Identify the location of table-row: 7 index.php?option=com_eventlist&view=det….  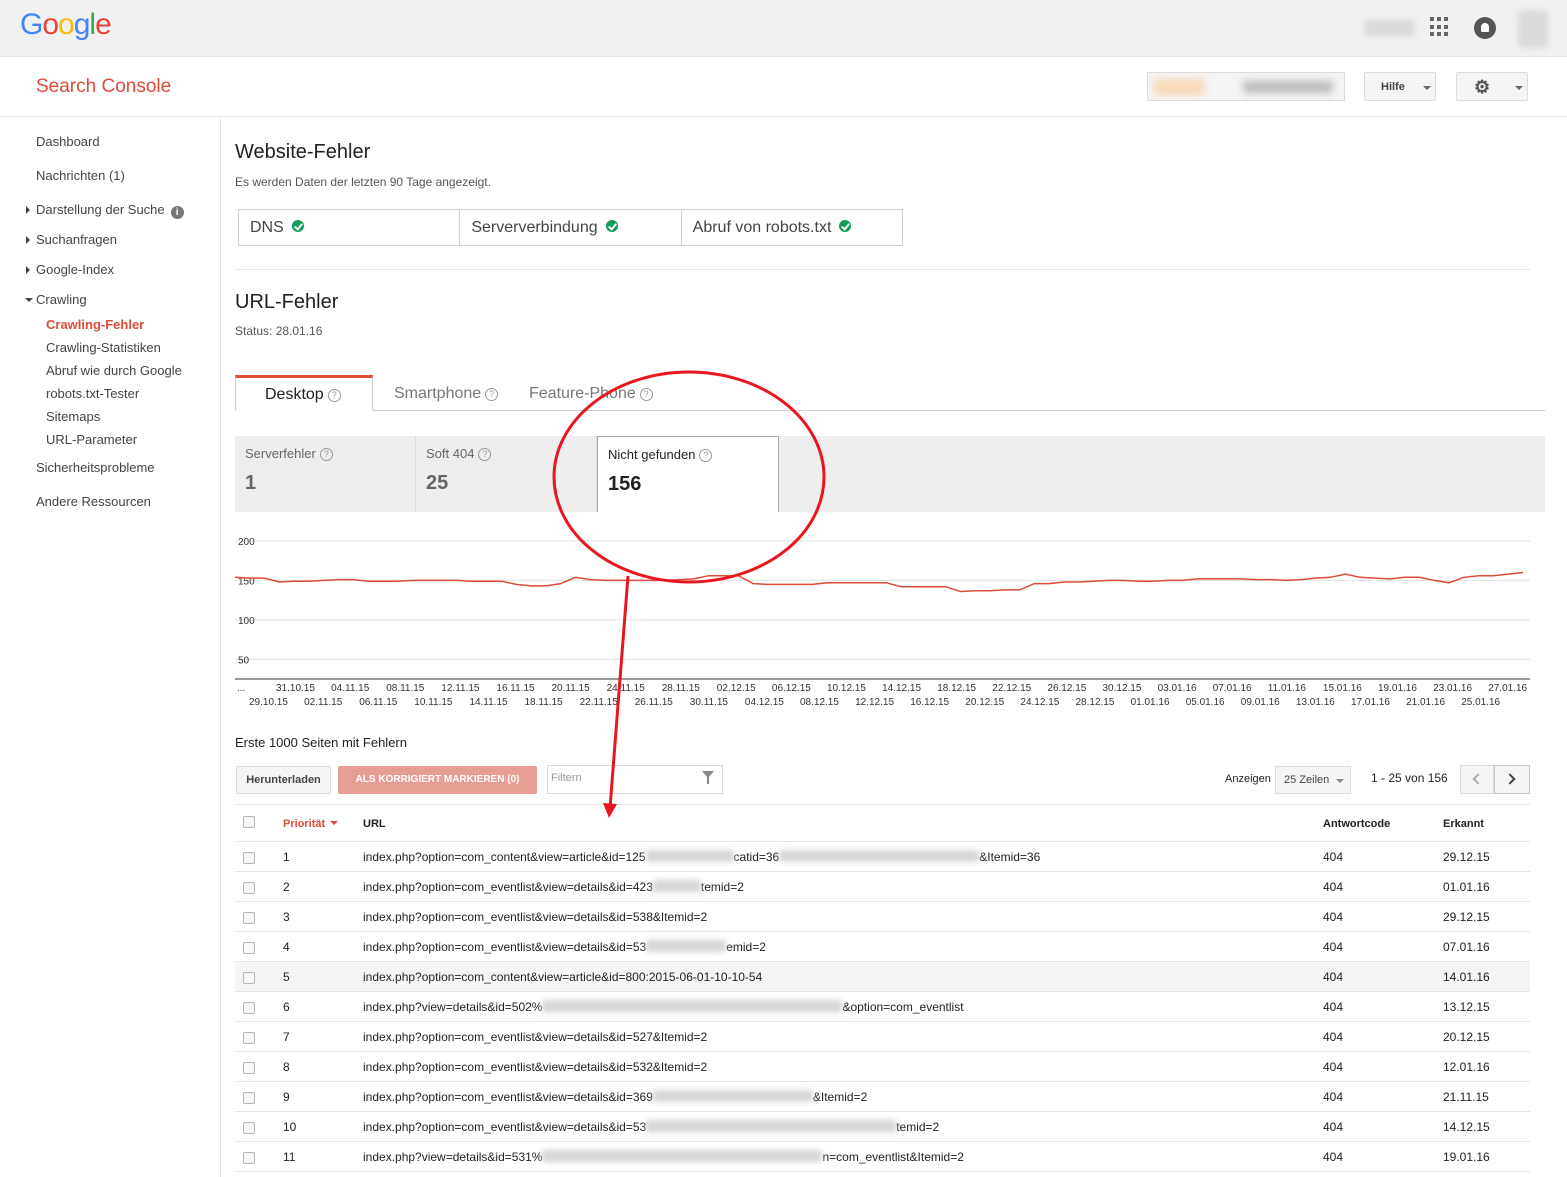
(882, 1037).